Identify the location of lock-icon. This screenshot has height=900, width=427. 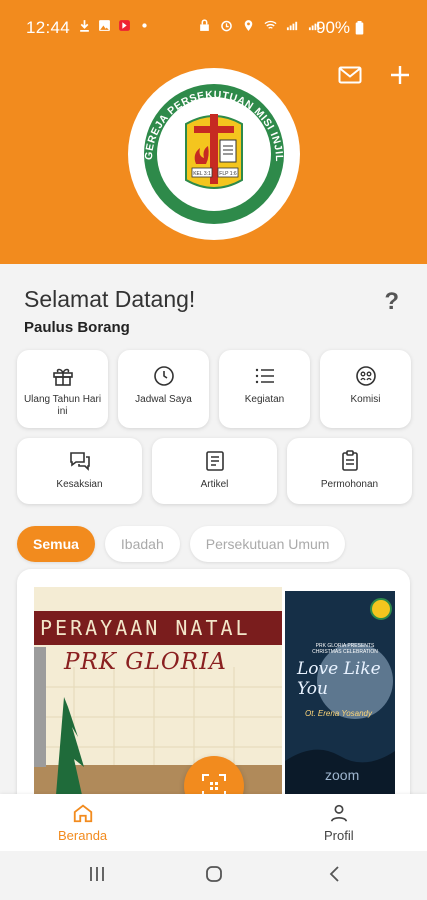
(204, 25).